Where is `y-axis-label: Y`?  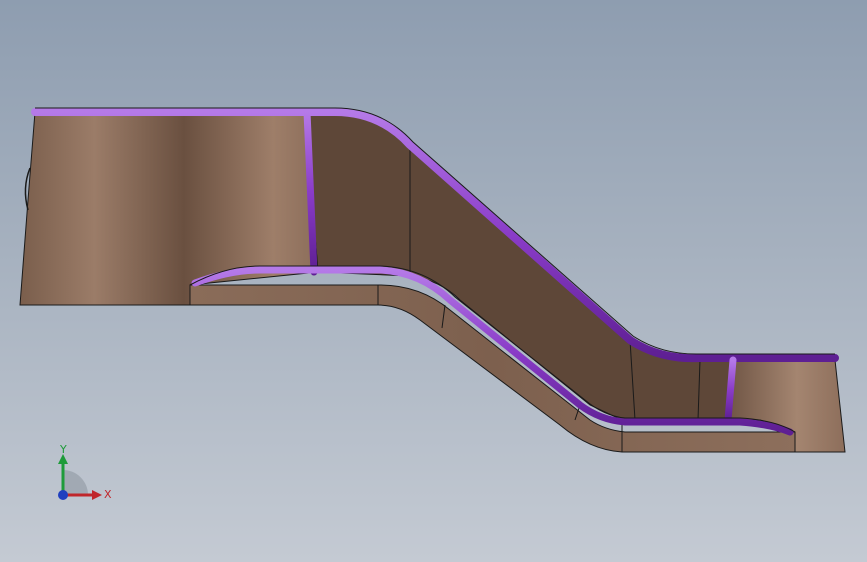 y-axis-label: Y is located at coordinates (63, 449).